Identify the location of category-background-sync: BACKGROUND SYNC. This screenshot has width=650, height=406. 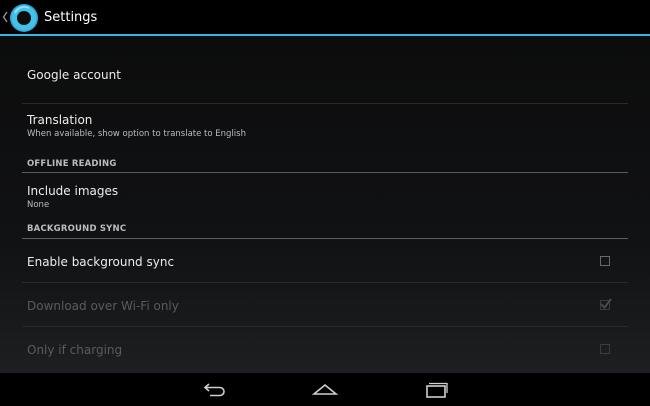
(77, 229).